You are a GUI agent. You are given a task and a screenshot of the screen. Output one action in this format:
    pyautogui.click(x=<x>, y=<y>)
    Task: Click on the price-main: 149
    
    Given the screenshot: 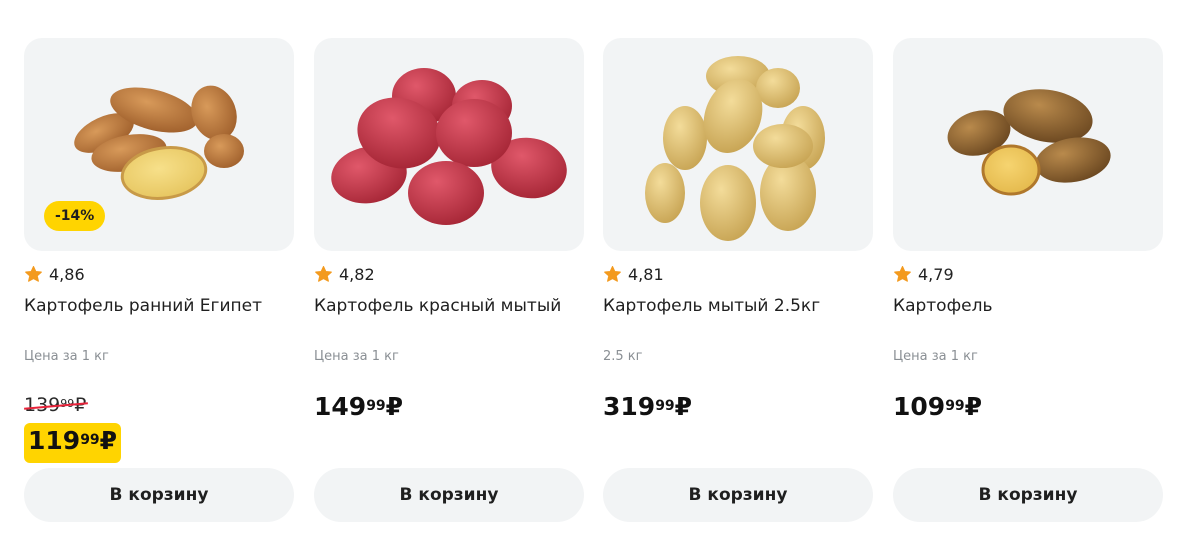 What is the action you would take?
    pyautogui.click(x=340, y=406)
    